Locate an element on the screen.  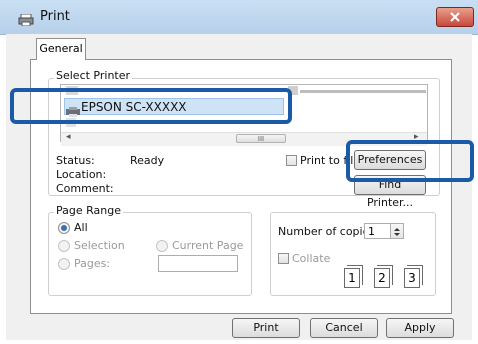
preferences-highlight-callout is located at coordinates (410, 161).